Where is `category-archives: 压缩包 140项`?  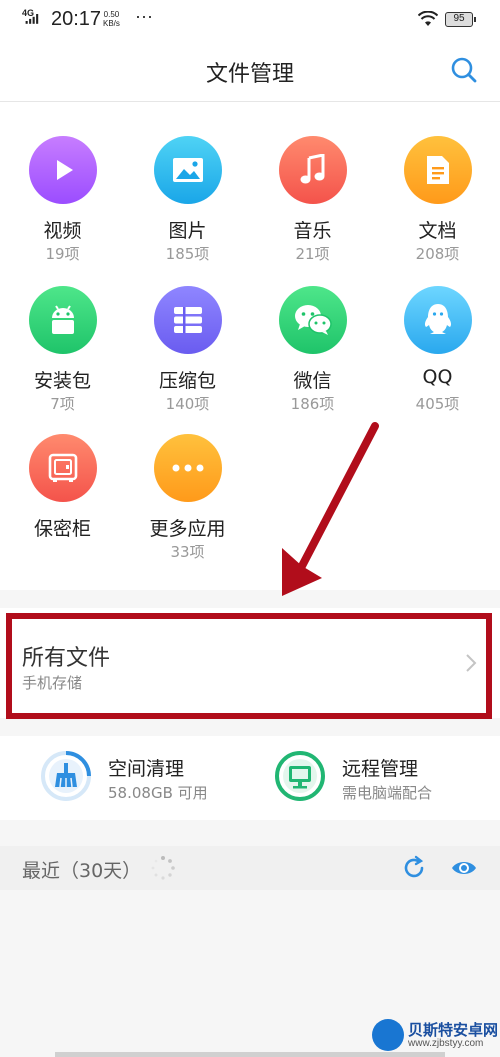
category-archives: 压缩包 140项 is located at coordinates (187, 349).